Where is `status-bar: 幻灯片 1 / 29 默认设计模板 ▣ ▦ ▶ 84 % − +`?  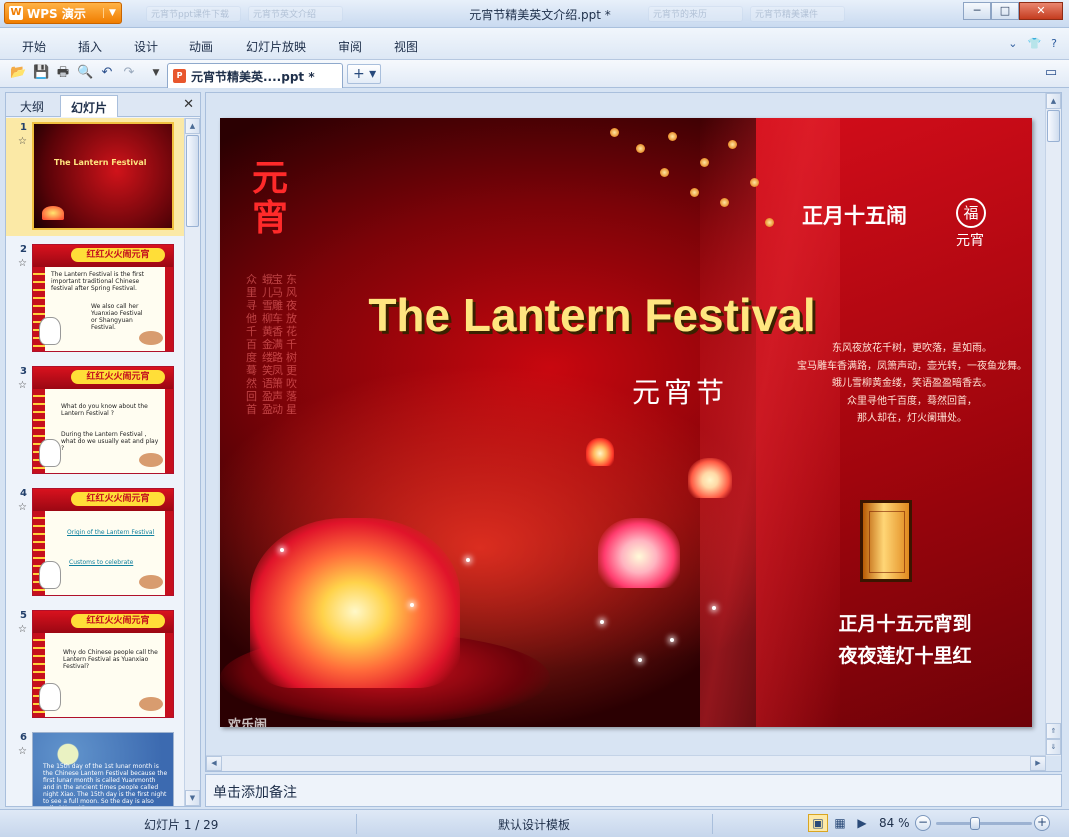
status-bar: 幻灯片 1 / 29 默认设计模板 ▣ ▦ ▶ 84 % − + is located at coordinates (534, 823).